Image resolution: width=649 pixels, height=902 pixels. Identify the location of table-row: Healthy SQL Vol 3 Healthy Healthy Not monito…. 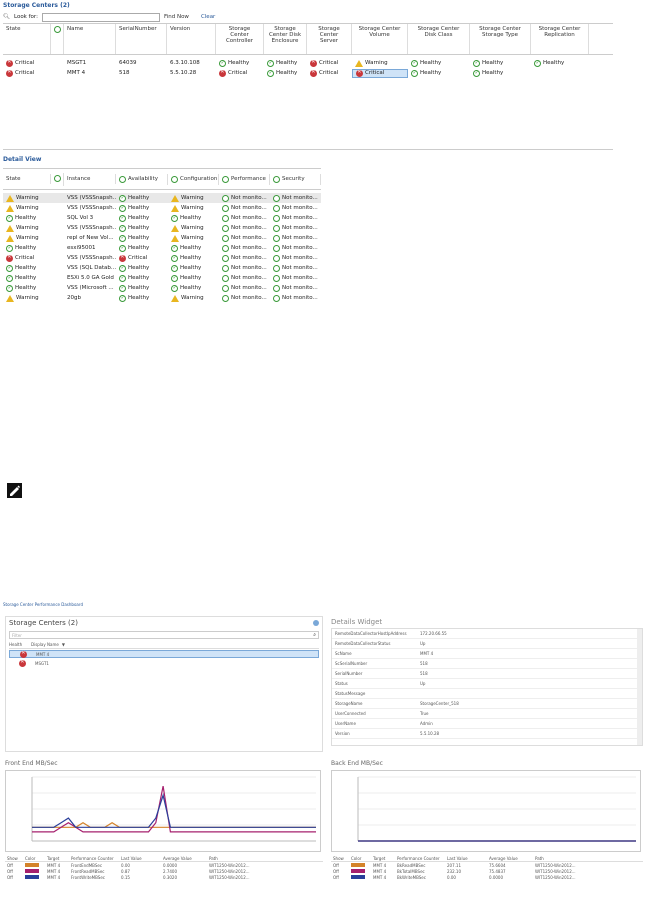
(162, 218).